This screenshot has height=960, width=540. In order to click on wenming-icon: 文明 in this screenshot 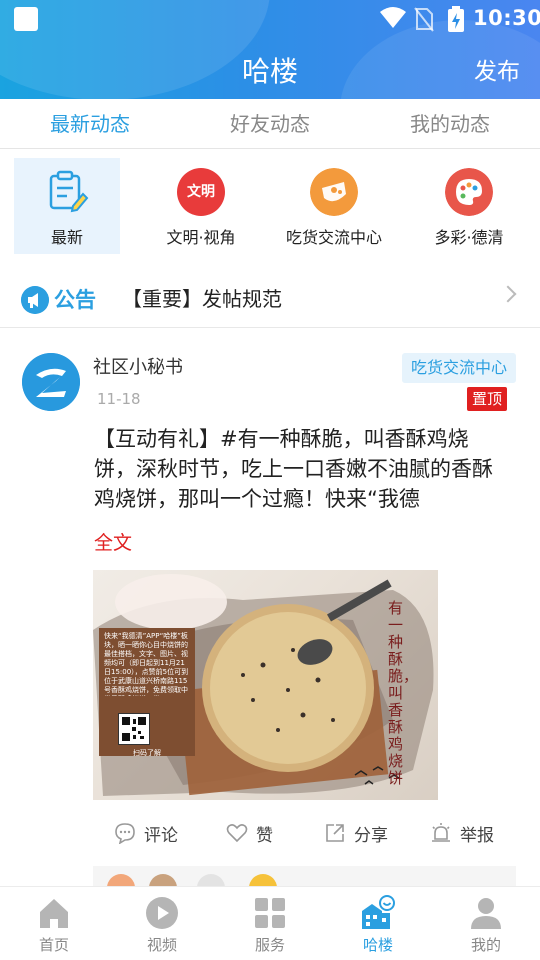, I will do `click(201, 192)`.